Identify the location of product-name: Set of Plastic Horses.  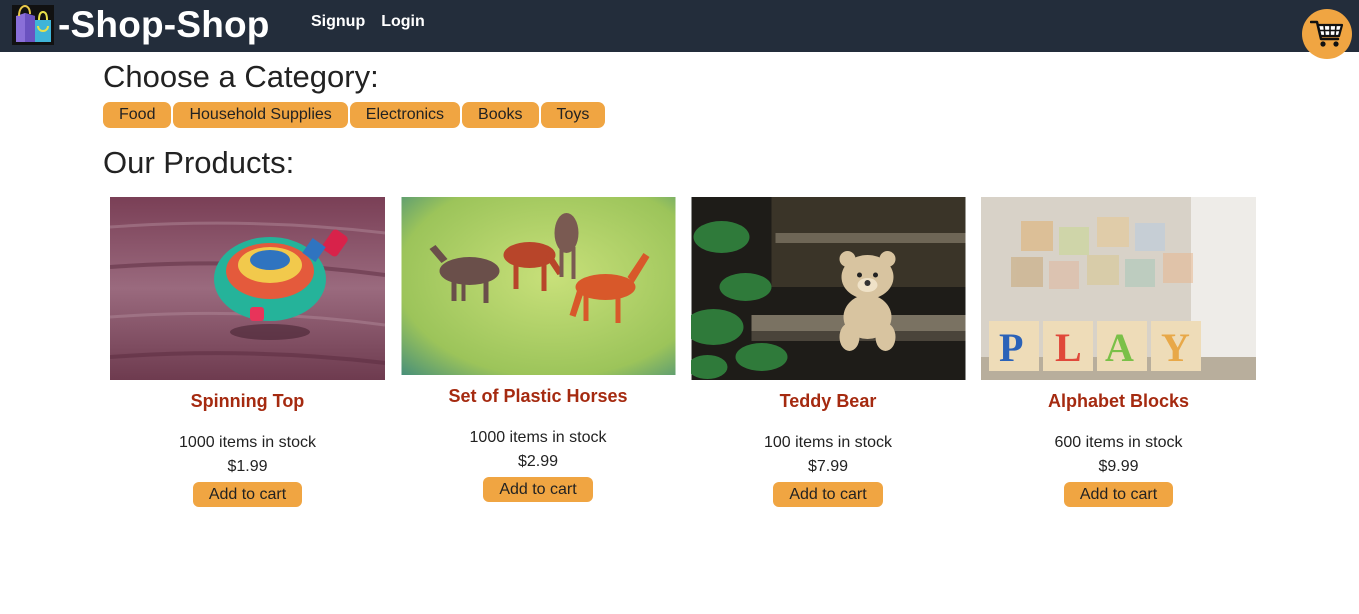
(537, 396).